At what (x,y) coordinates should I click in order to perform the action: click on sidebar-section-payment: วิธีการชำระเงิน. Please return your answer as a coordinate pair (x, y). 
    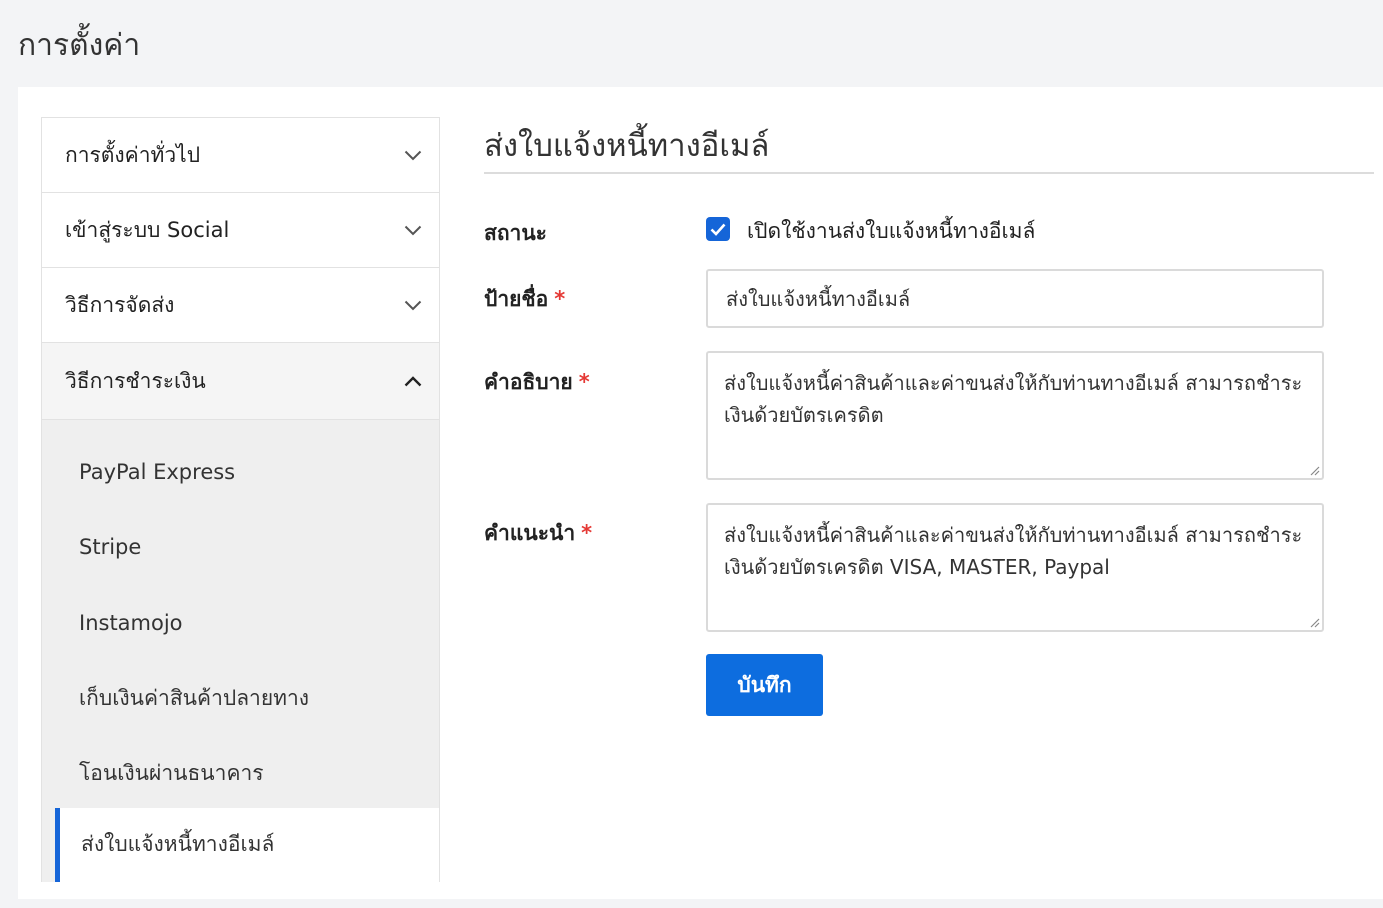
    Looking at the image, I should click on (240, 381).